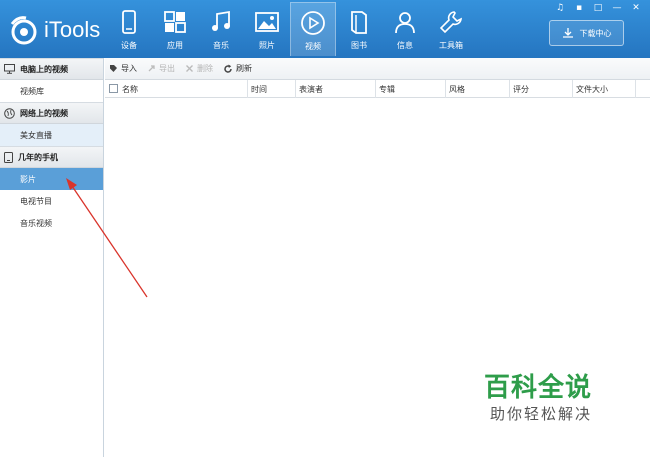 This screenshot has height=457, width=650. I want to click on chat-icon: ▪, so click(579, 8).